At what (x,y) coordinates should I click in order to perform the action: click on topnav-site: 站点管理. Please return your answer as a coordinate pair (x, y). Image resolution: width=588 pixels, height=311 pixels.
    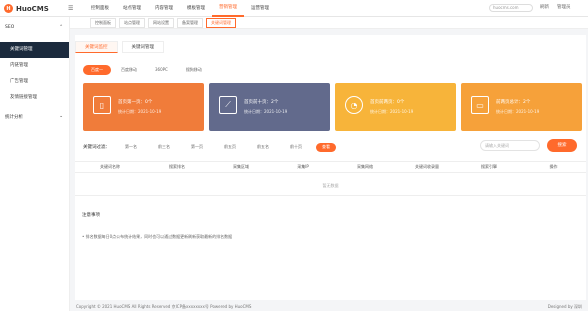
    Looking at the image, I should click on (132, 8).